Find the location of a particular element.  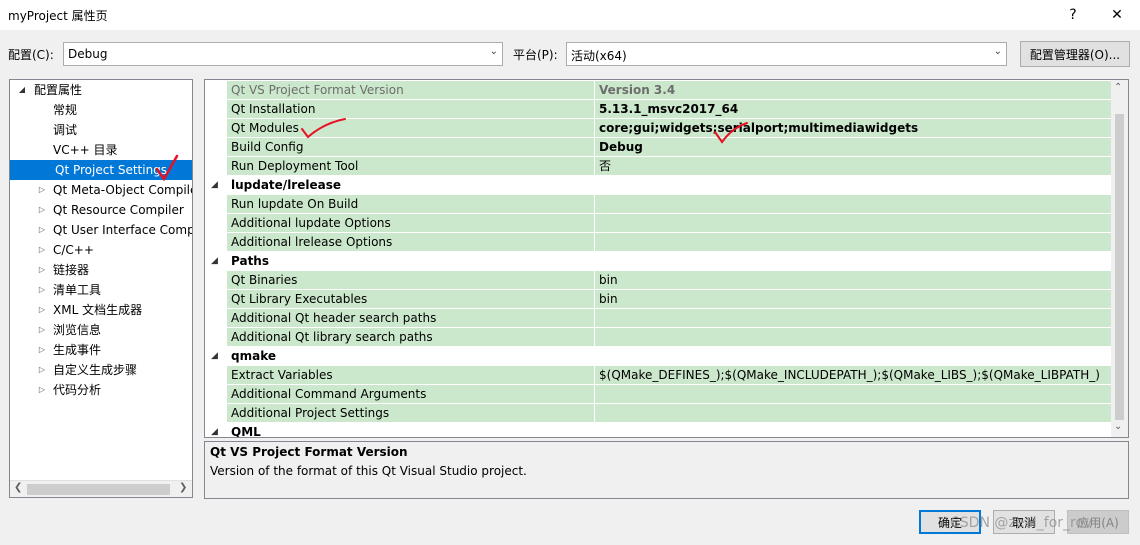

property-value: Version 3.4 is located at coordinates (853, 90).